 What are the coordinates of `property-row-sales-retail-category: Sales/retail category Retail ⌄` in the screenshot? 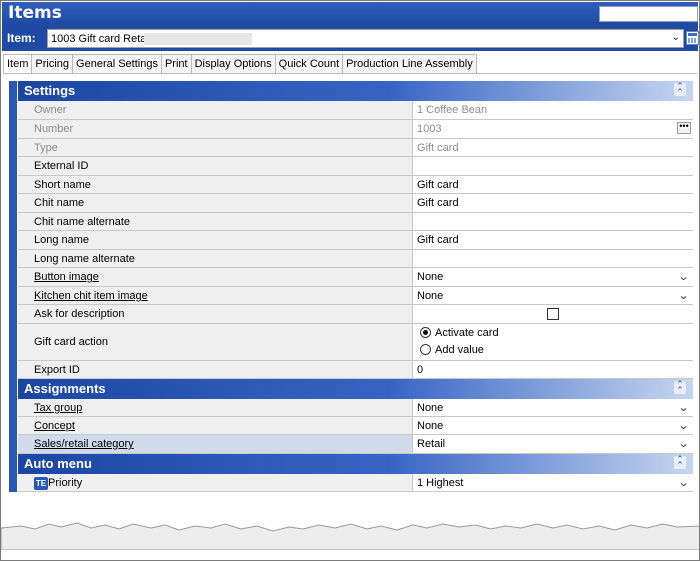 It's located at (355, 444).